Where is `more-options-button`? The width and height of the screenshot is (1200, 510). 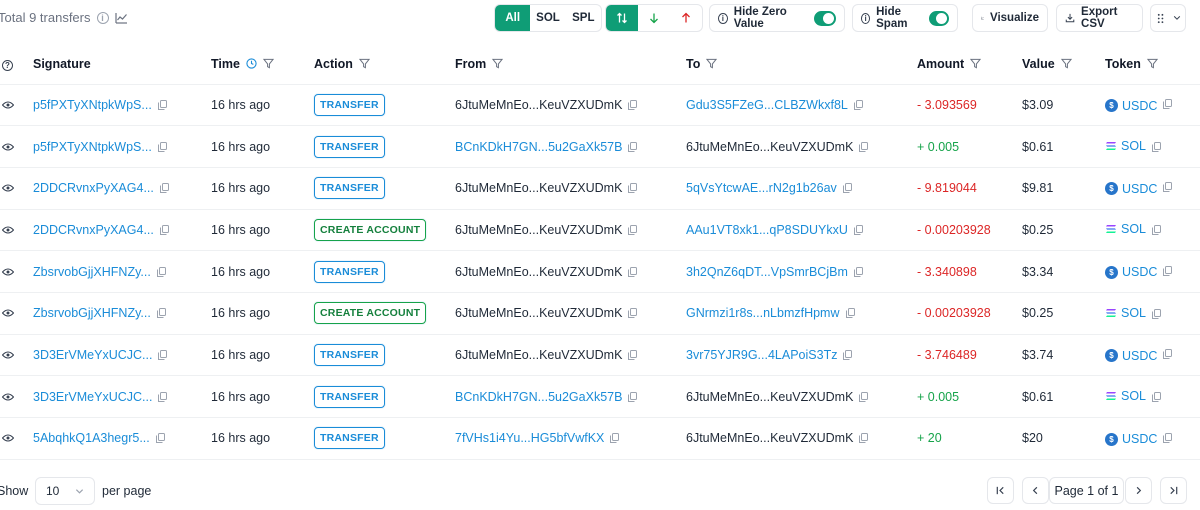 more-options-button is located at coordinates (1168, 18).